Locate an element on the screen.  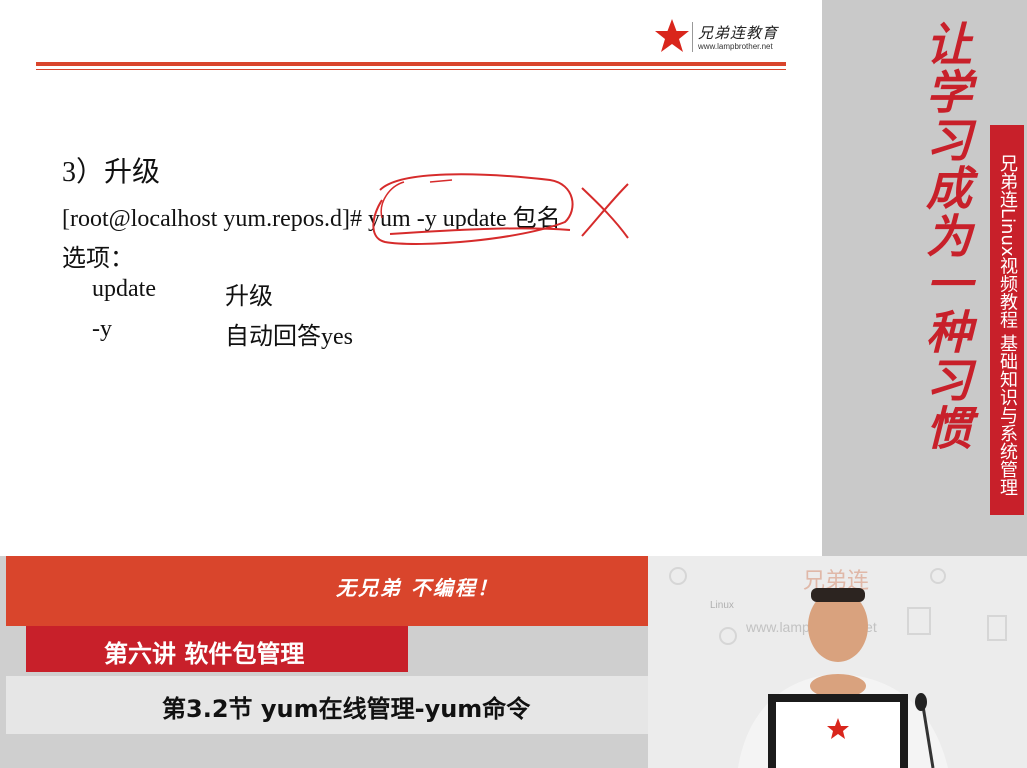
logo-divider is located at coordinates (692, 37).